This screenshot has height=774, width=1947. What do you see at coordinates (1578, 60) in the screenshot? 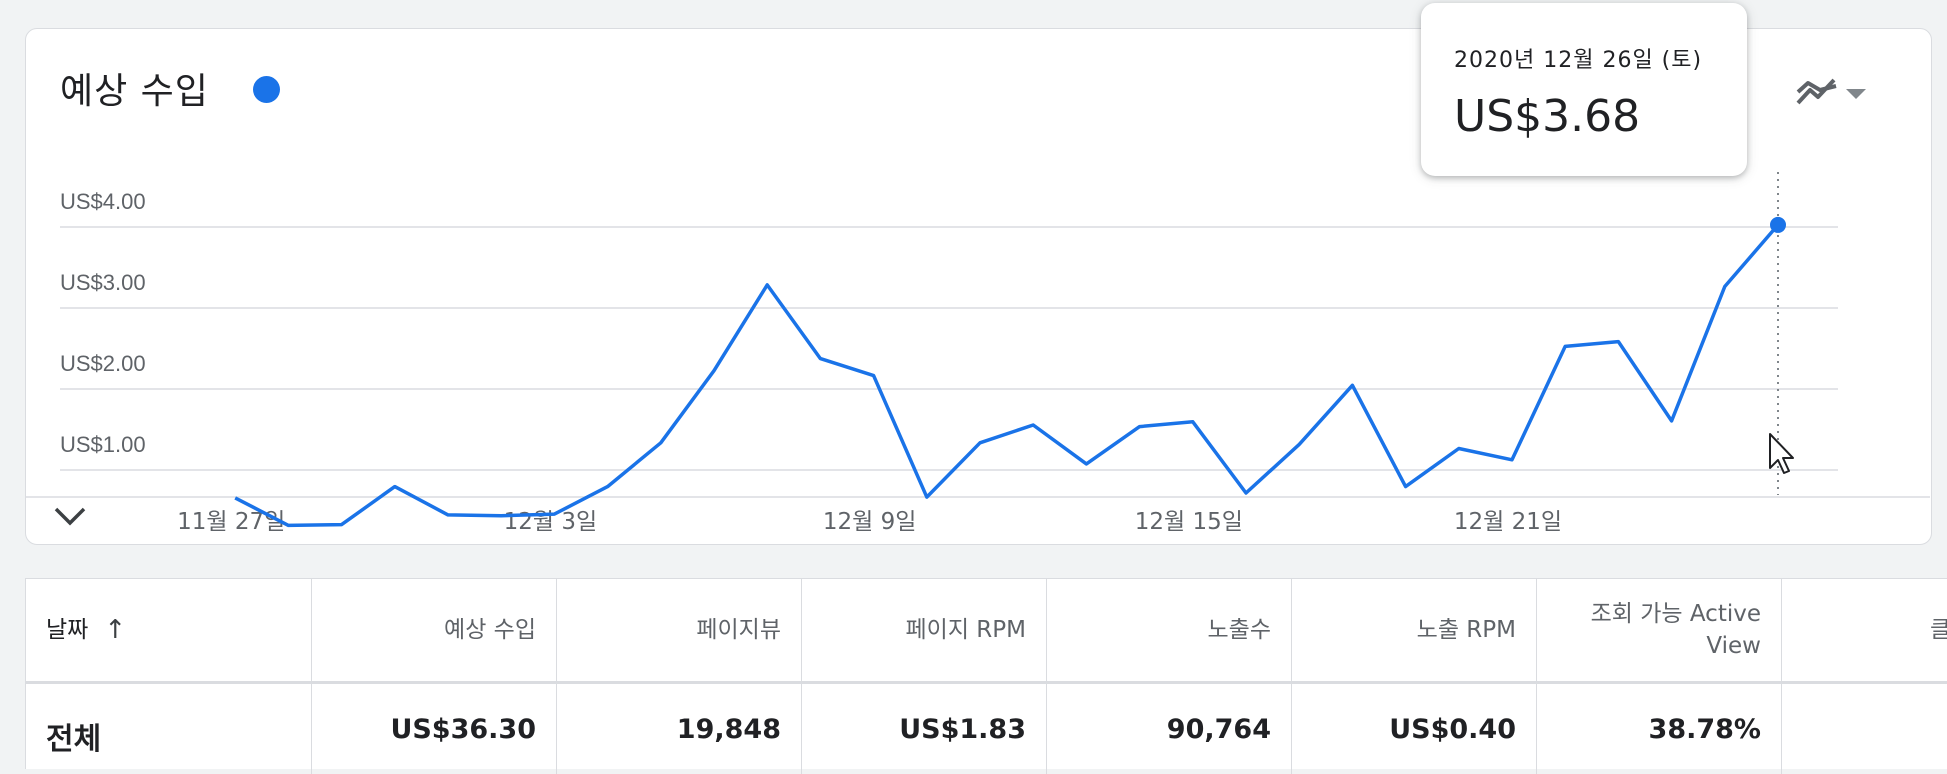
I see `tooltip-date: 2020년 12월 26일 (토)` at bounding box center [1578, 60].